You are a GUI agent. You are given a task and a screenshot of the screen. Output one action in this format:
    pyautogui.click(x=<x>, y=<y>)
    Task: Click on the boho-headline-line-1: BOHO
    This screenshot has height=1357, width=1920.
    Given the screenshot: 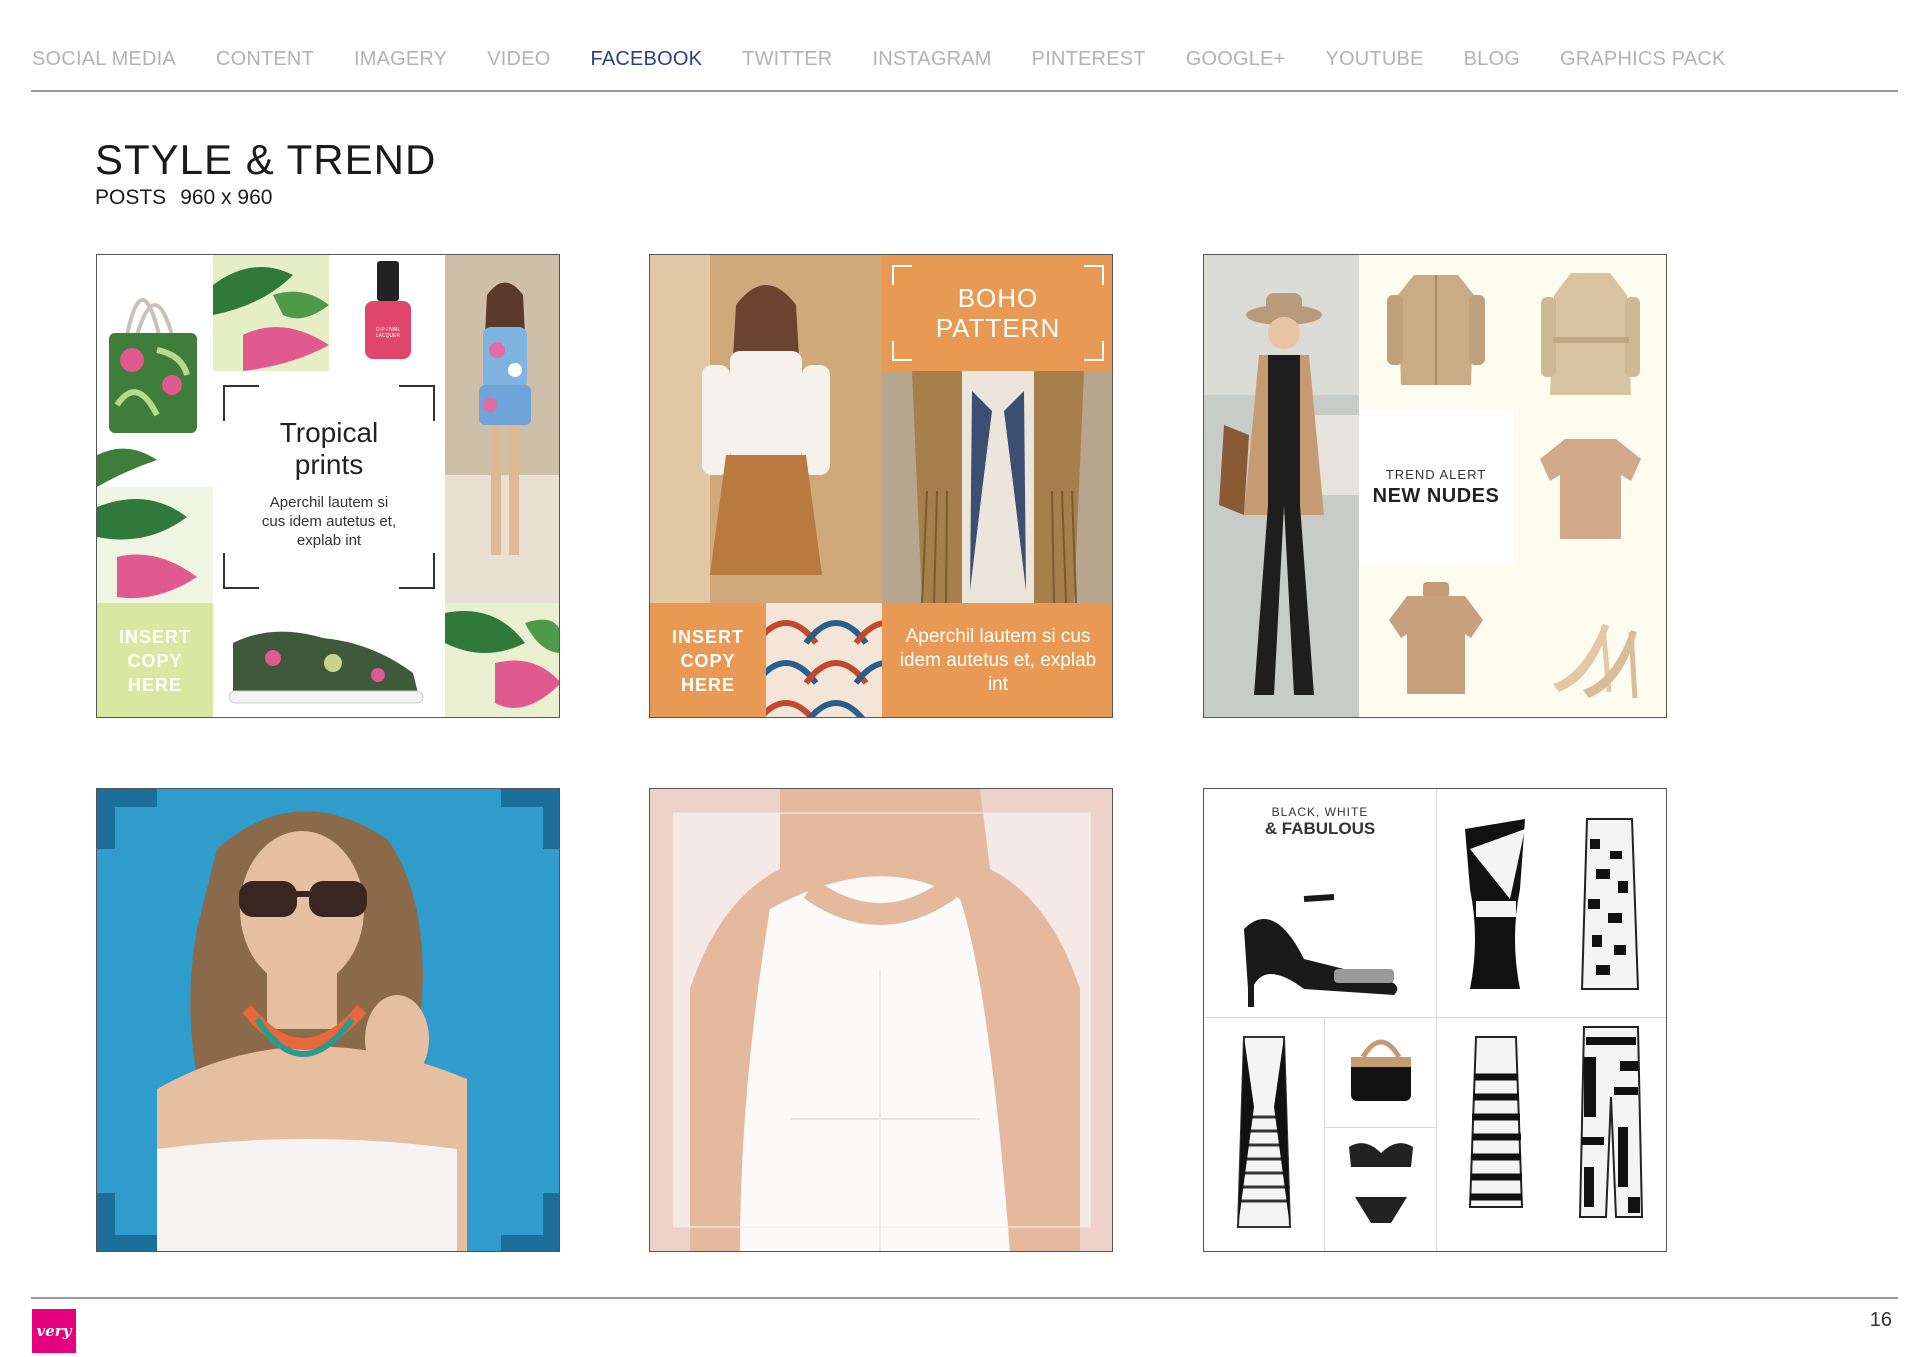 What is the action you would take?
    pyautogui.click(x=998, y=298)
    